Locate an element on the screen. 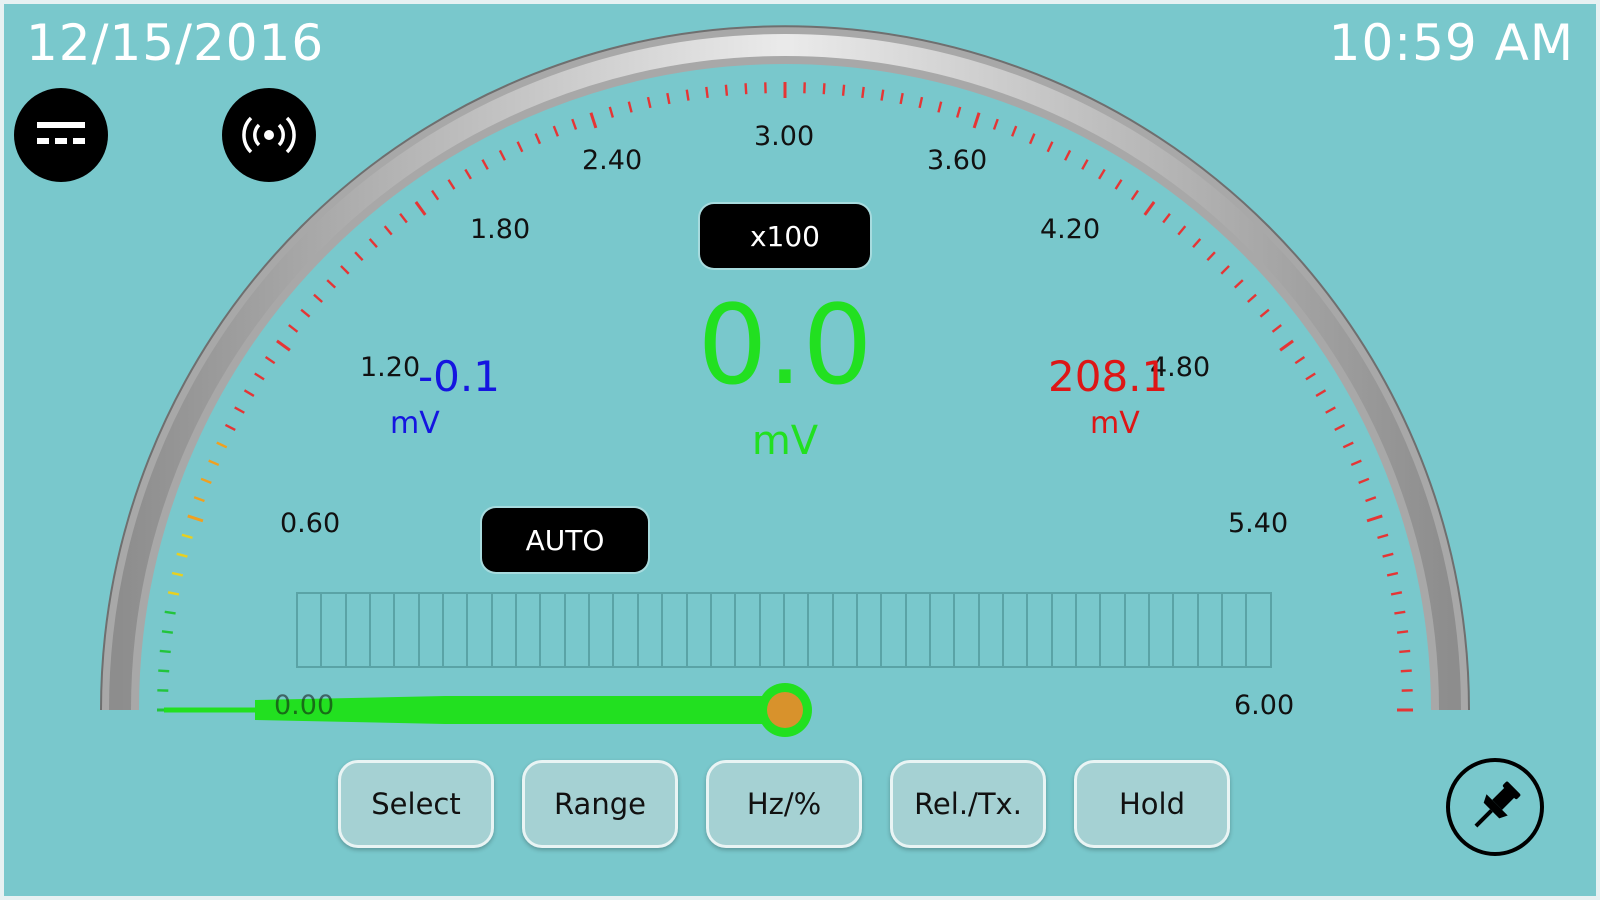  range-button: Range is located at coordinates (600, 804).